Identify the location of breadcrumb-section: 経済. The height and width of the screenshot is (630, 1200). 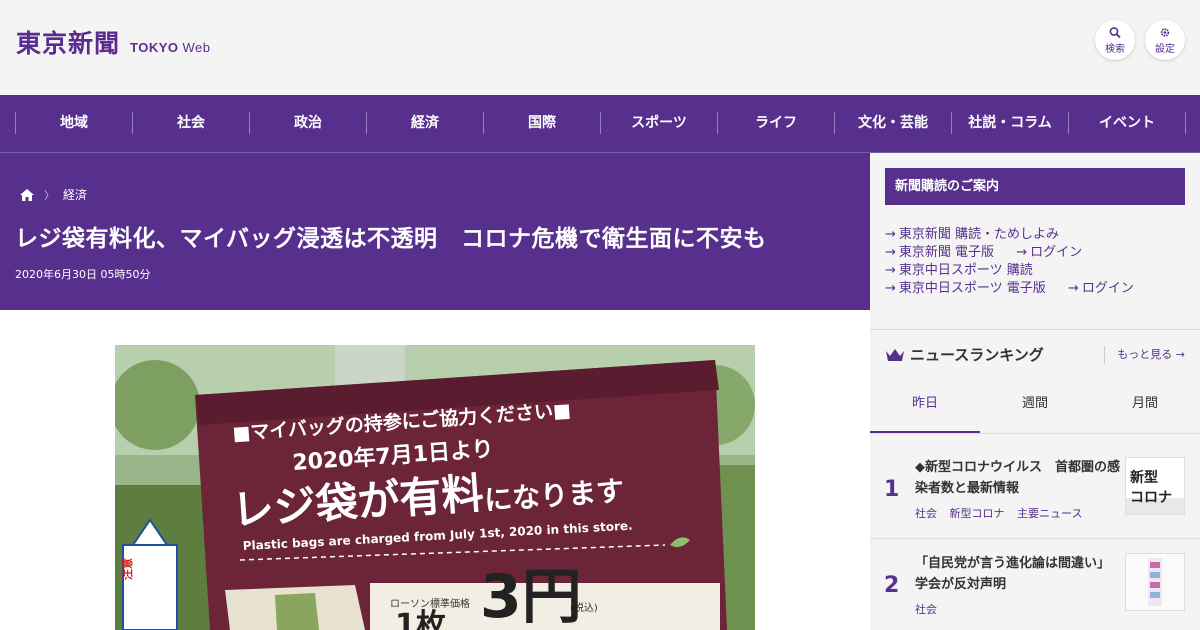
(75, 194).